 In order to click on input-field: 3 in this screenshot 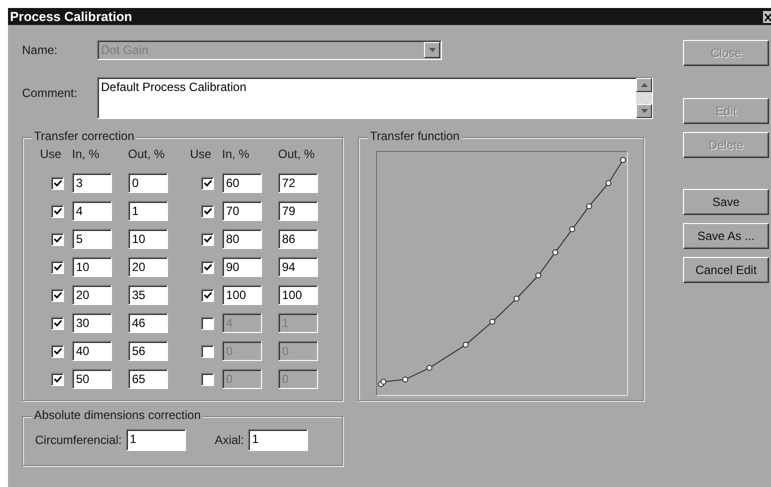, I will do `click(92, 183)`.